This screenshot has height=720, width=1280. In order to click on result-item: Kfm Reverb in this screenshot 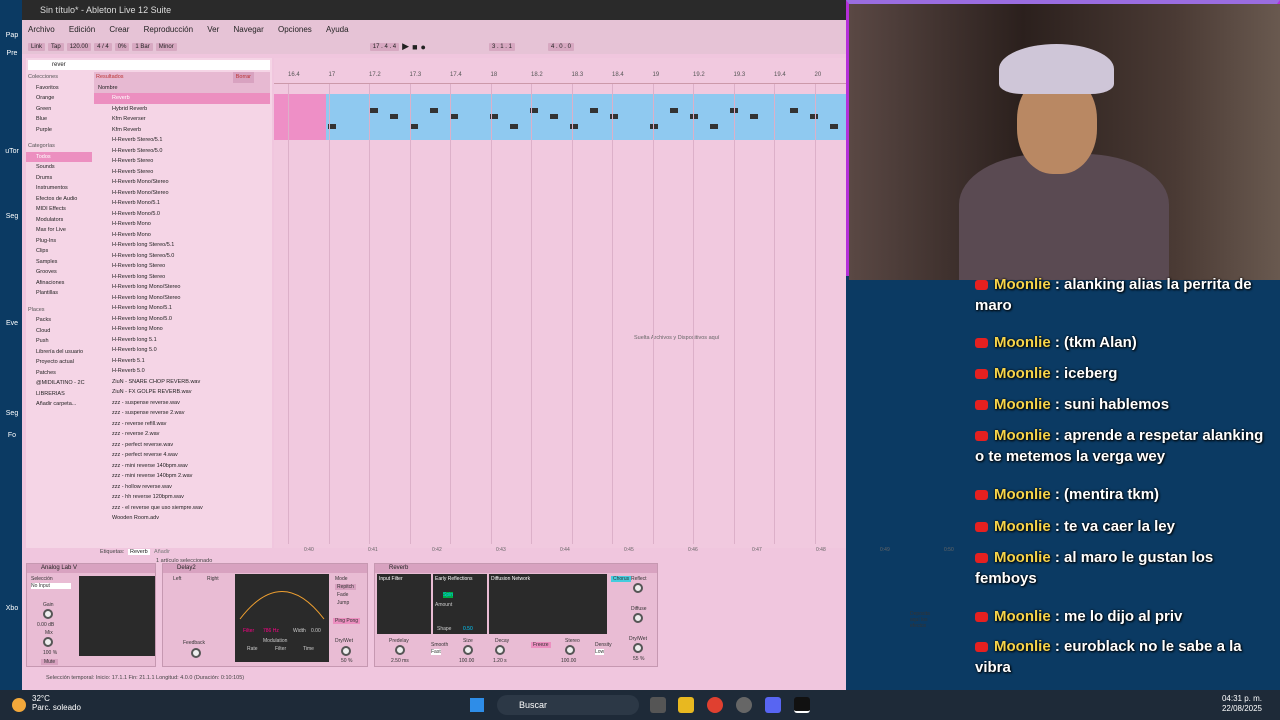, I will do `click(182, 130)`.